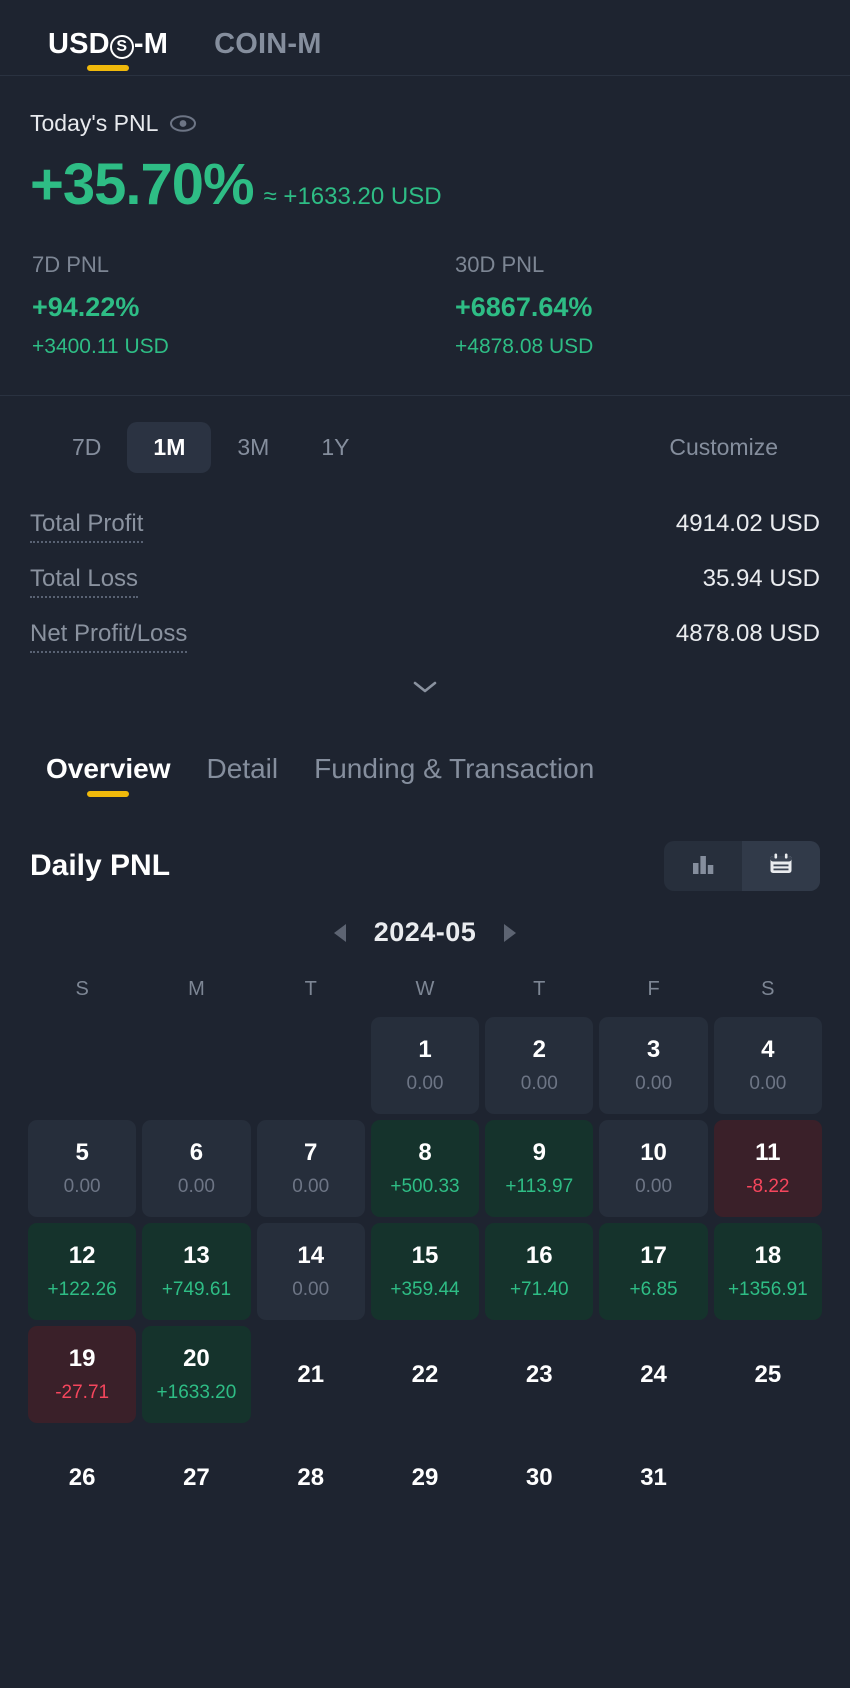 Image resolution: width=850 pixels, height=1688 pixels. I want to click on day-number: 29, so click(425, 1477).